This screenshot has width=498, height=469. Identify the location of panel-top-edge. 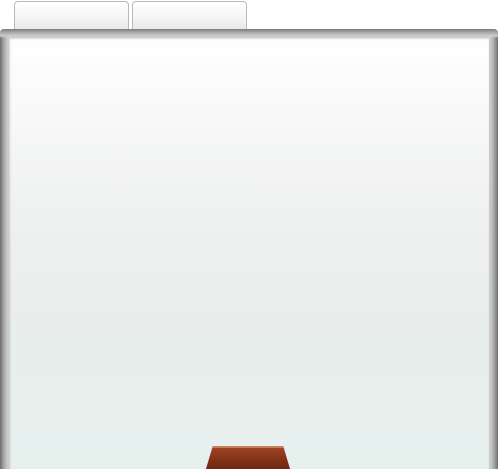
(249, 33).